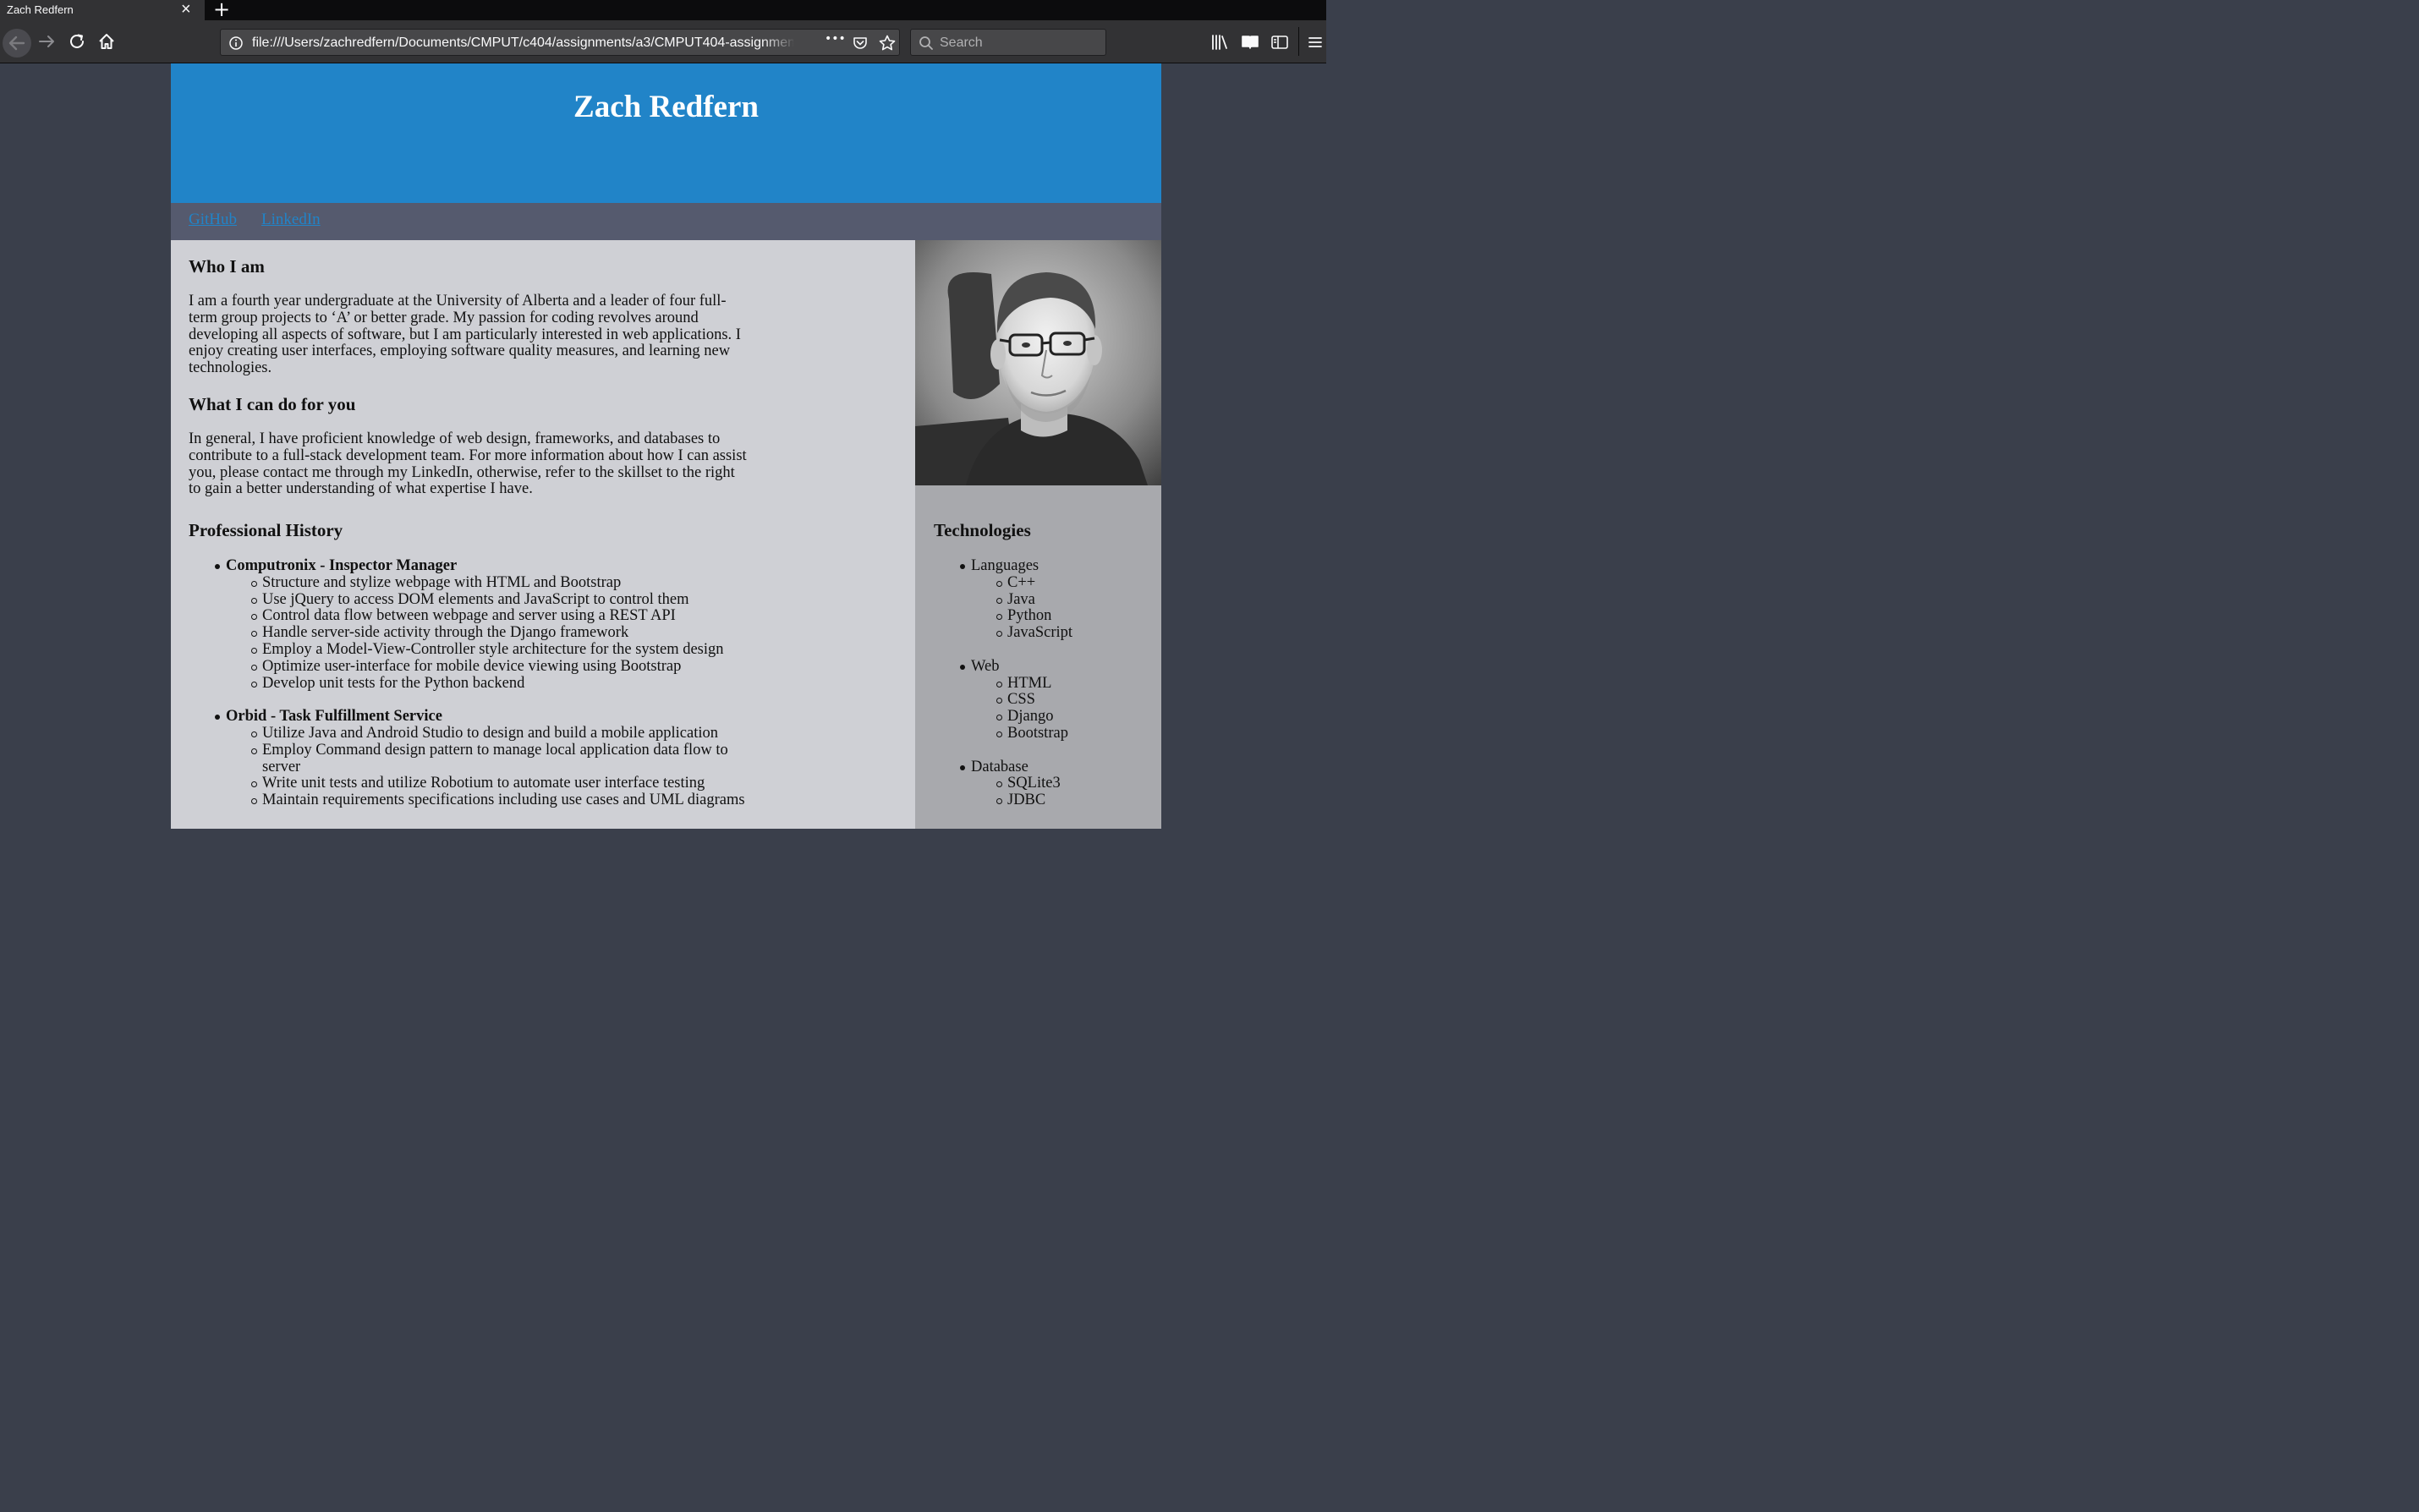  I want to click on reload-icon, so click(77, 41).